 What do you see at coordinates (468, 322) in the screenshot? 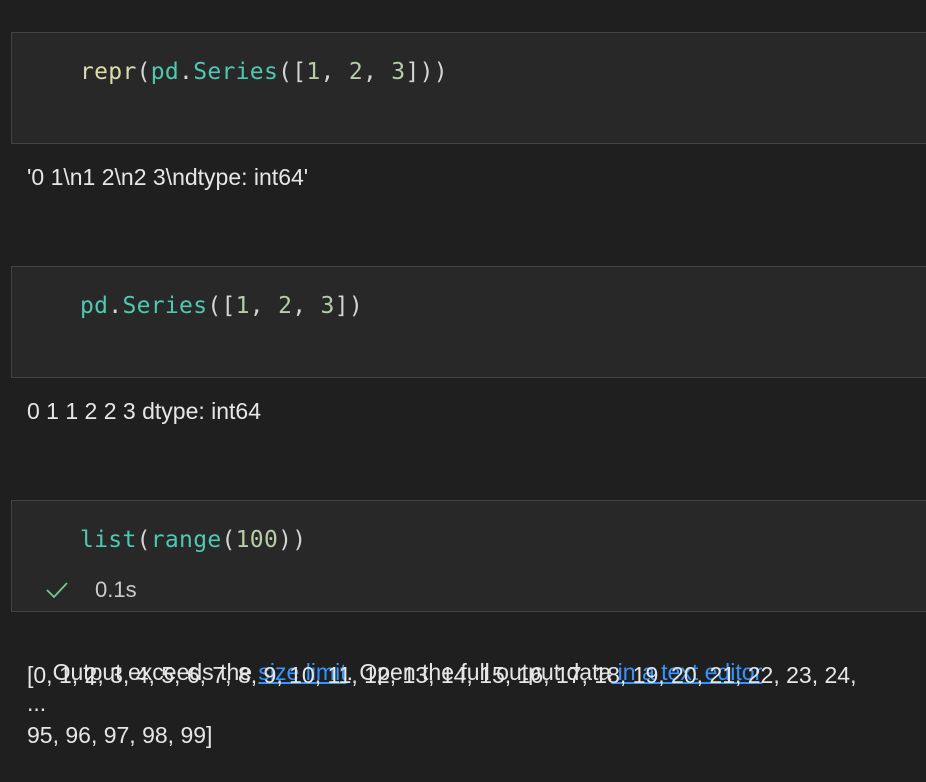
I see `code-cell-2: pd.Series([1, 2, 3])` at bounding box center [468, 322].